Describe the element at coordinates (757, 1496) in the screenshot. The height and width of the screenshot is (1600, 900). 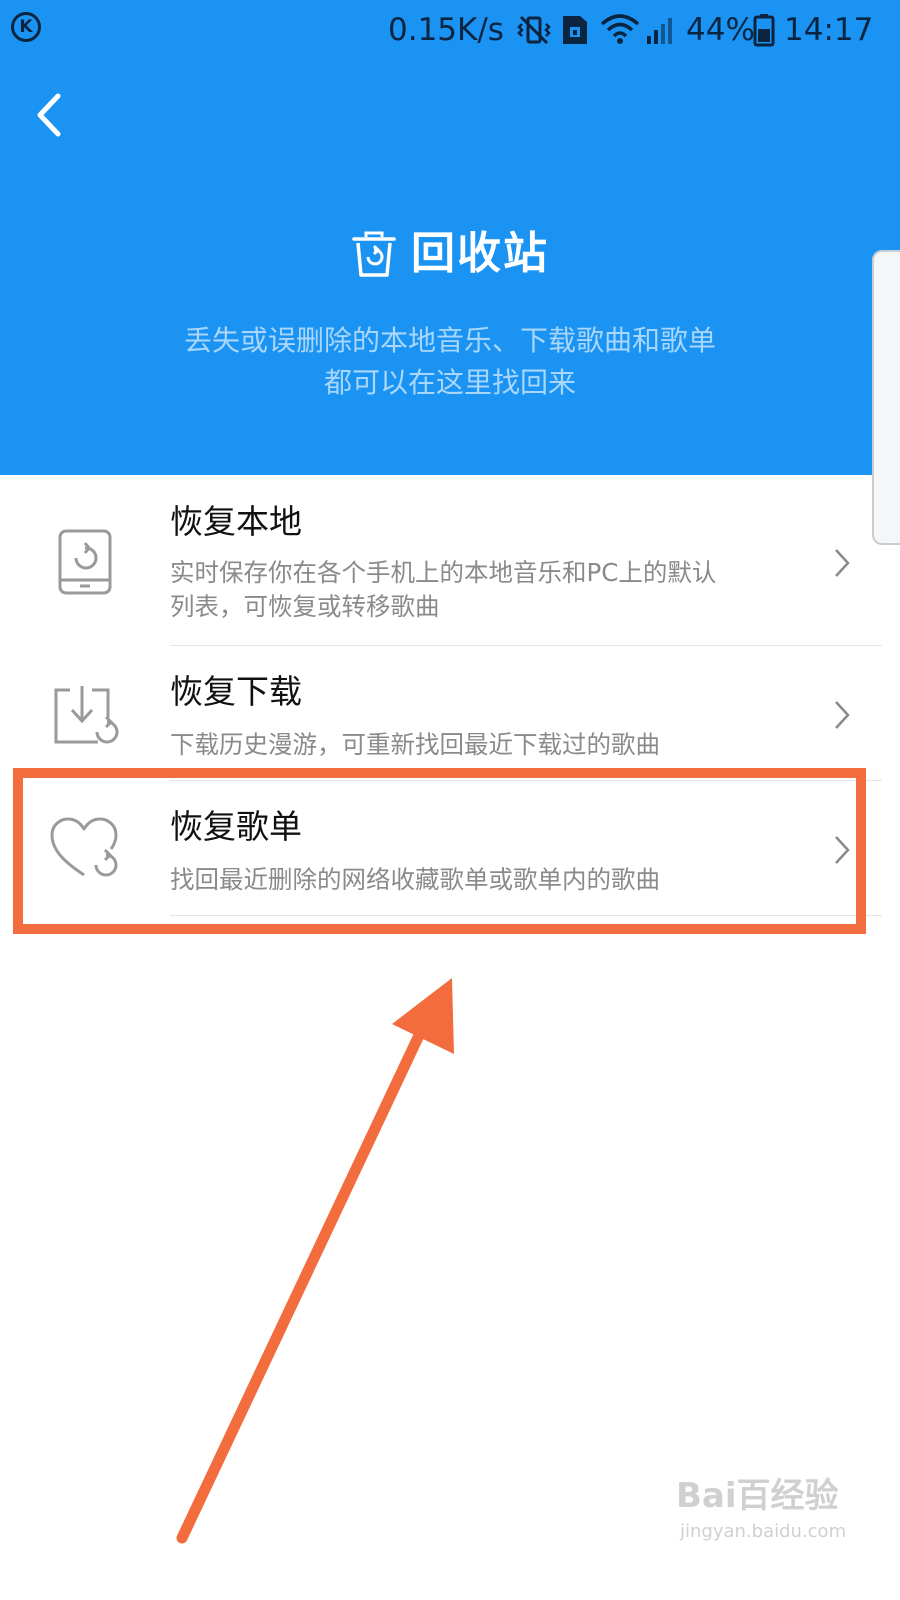
I see `baidu-watermark-logo: Bai百经验` at that location.